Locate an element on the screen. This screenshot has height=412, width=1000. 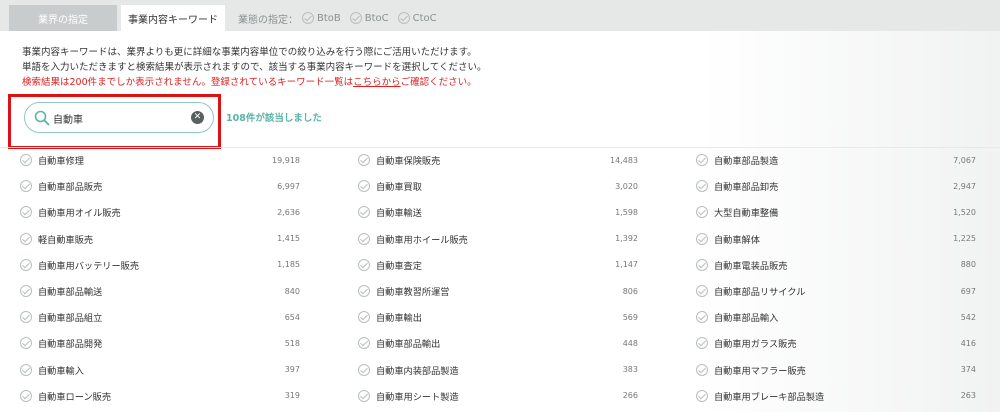
keyword-count: 416 is located at coordinates (968, 343).